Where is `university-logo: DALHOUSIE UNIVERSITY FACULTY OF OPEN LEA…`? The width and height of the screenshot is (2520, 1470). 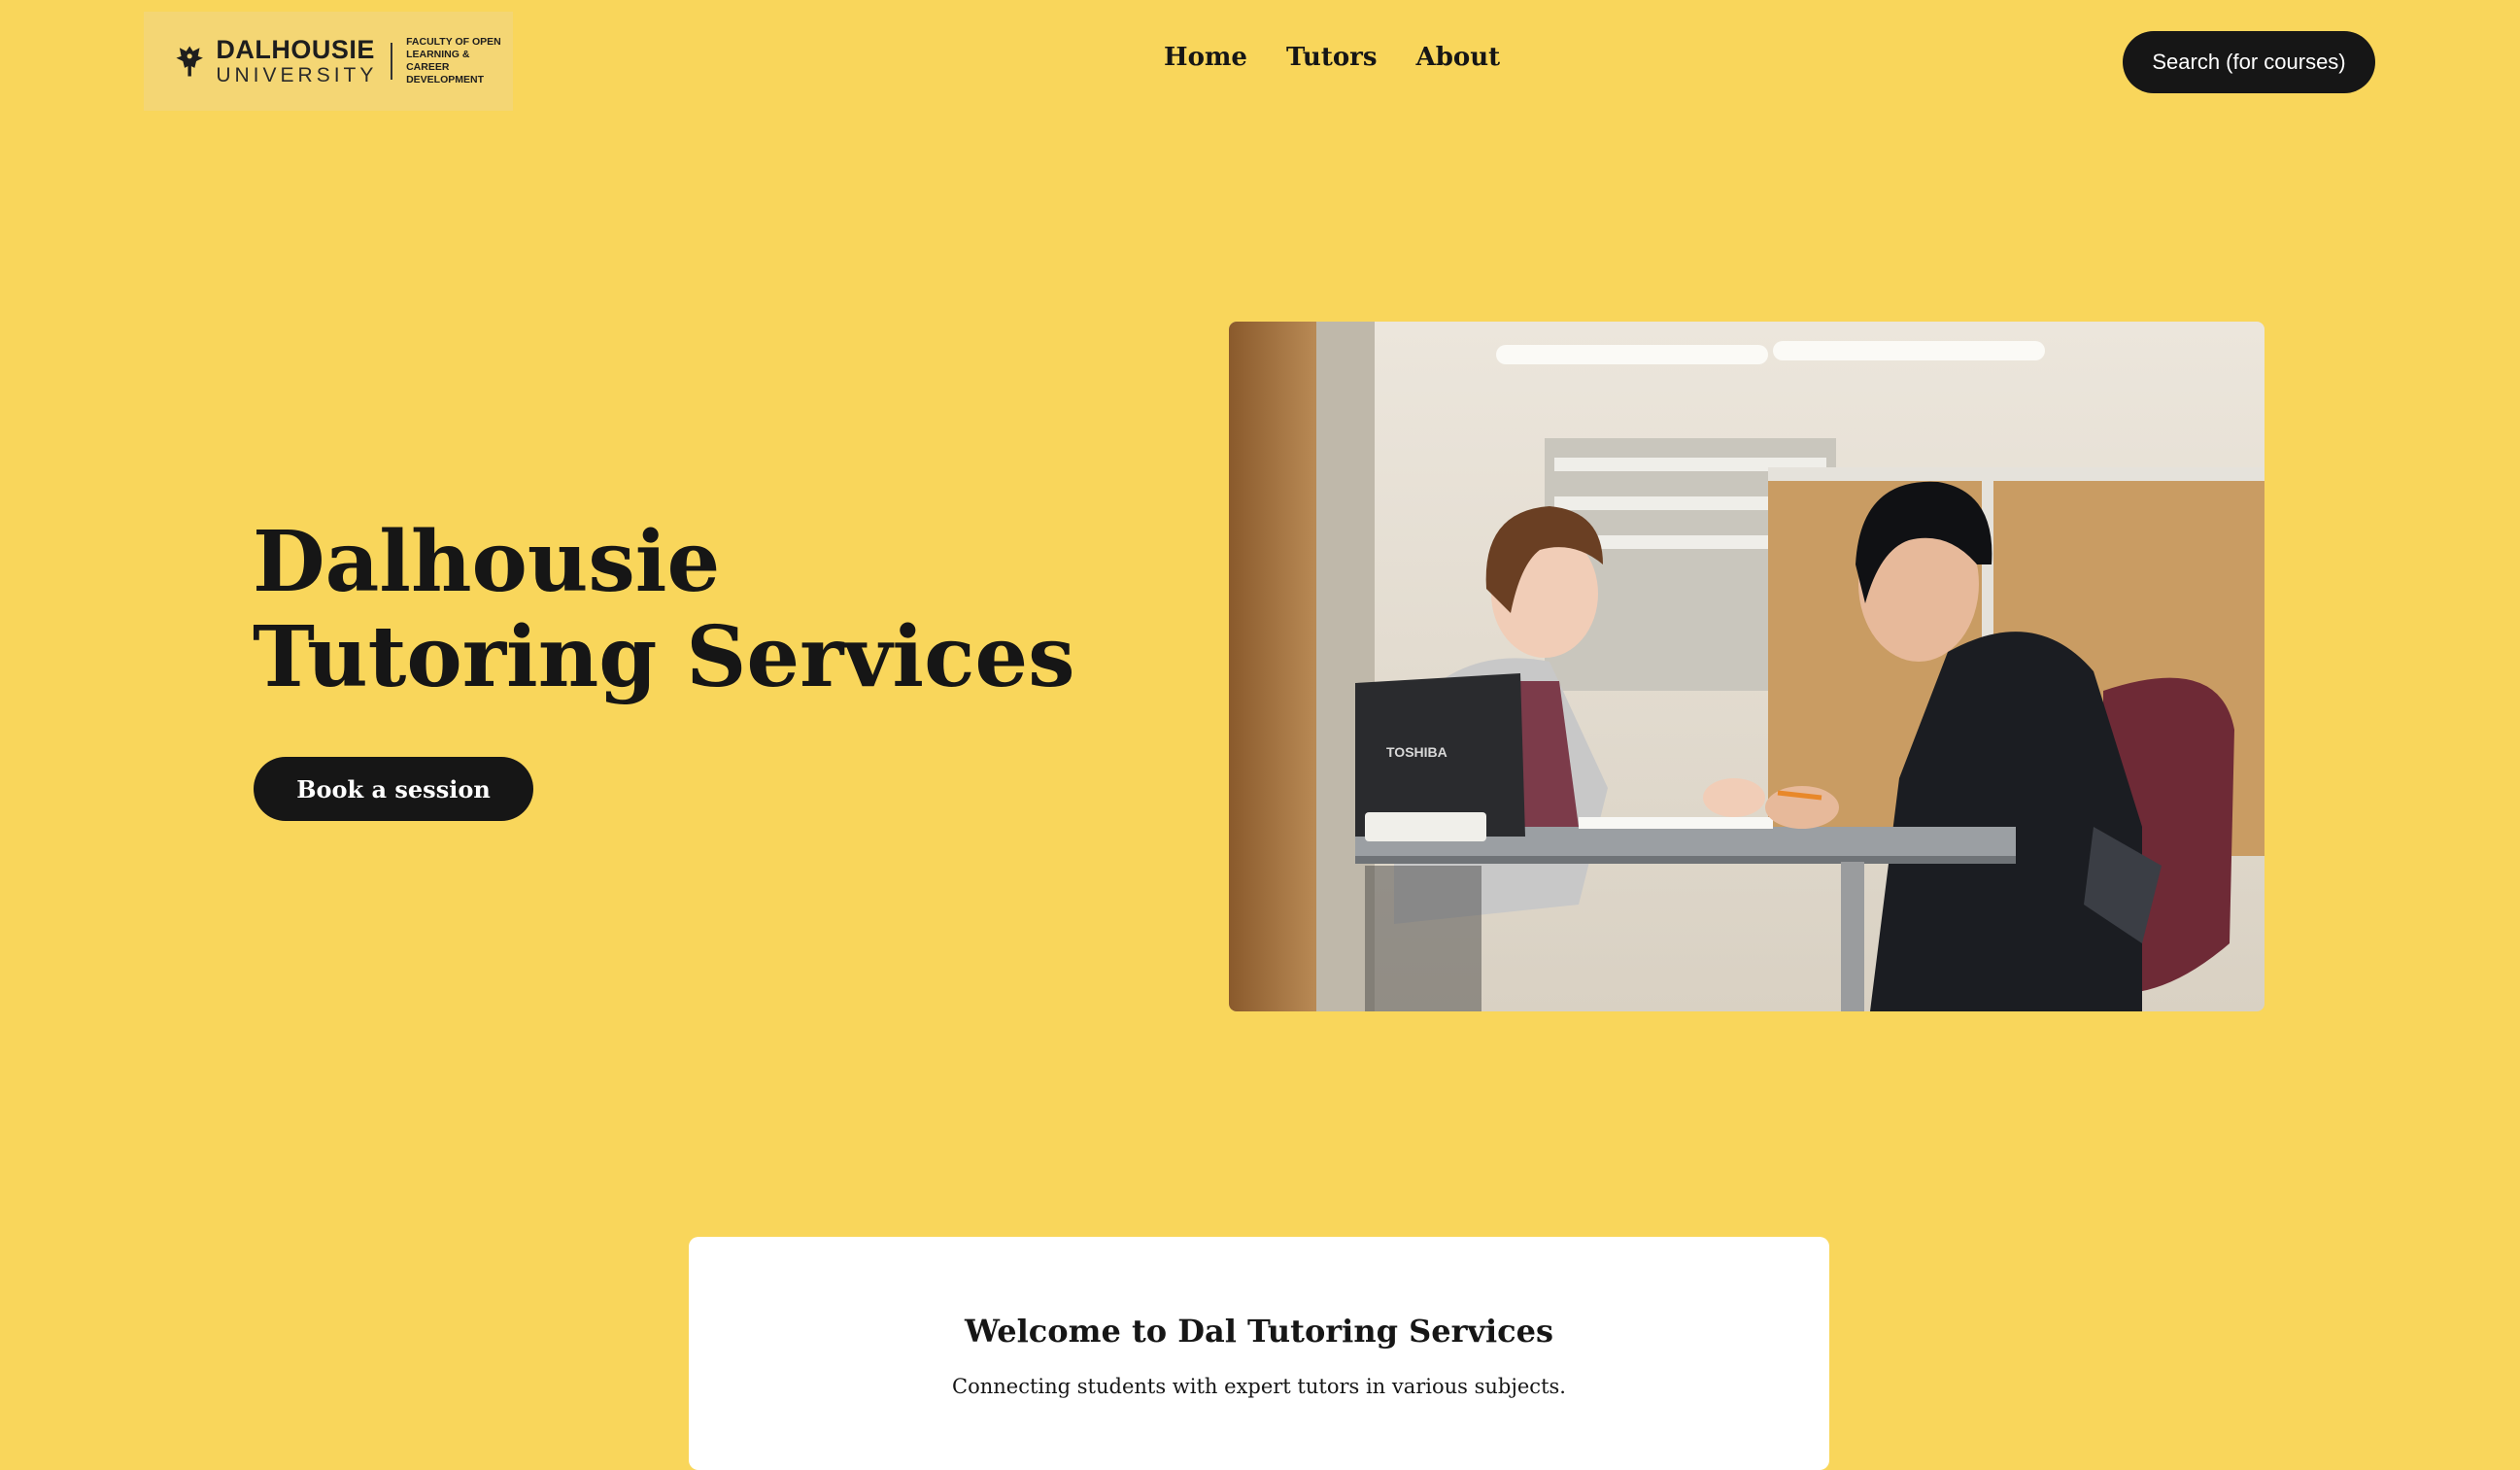
university-logo: DALHOUSIE UNIVERSITY FACULTY OF OPEN LEA… is located at coordinates (328, 62).